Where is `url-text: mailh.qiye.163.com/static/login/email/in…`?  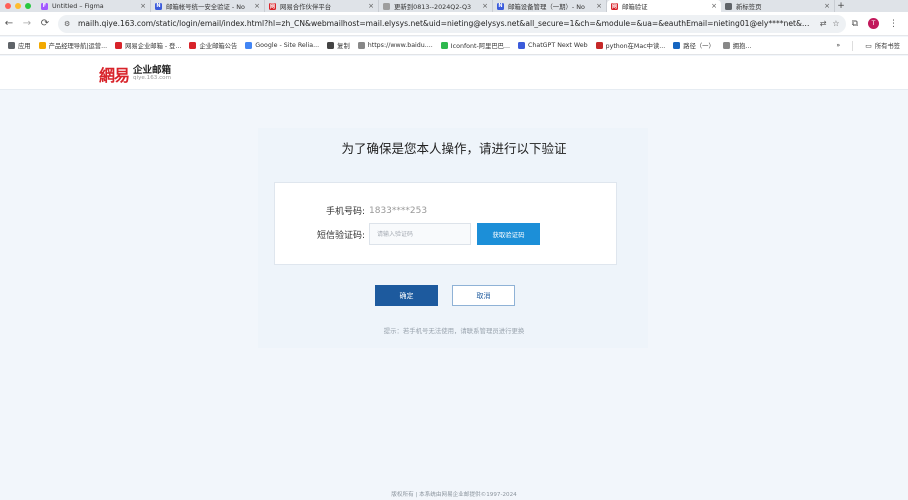
url-text: mailh.qiye.163.com/static/login/email/in… is located at coordinates (446, 23).